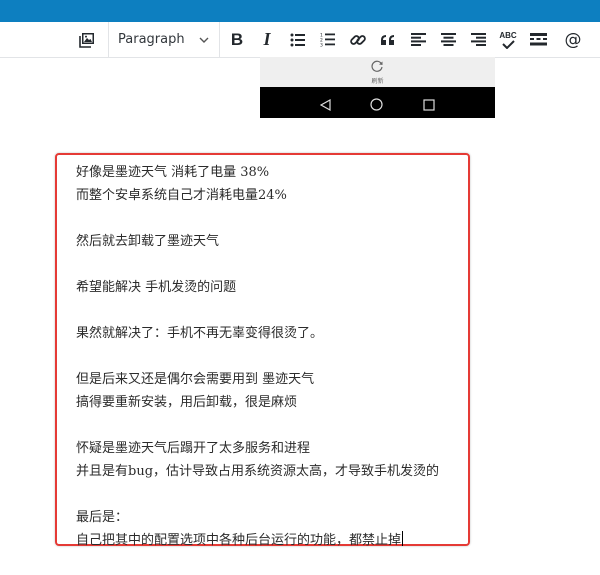  Describe the element at coordinates (429, 105) in the screenshot. I see `recents-square-icon` at that location.